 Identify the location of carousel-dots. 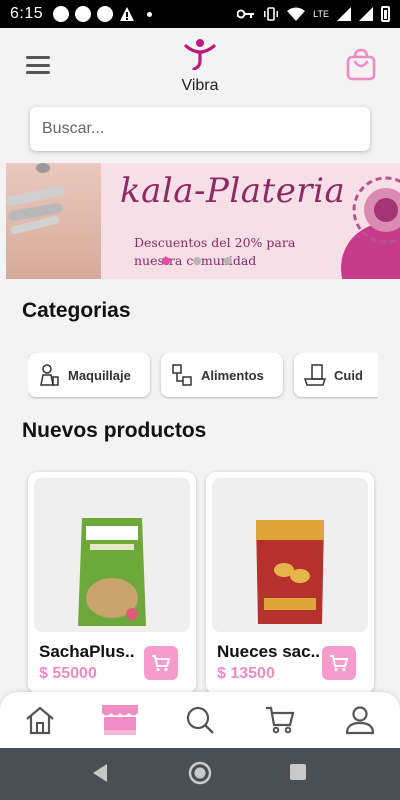
(197, 261).